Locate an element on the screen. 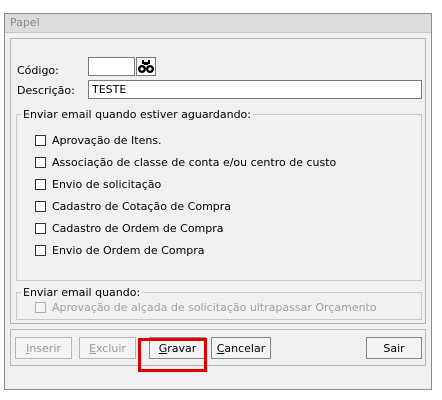  codigo-input is located at coordinates (111, 66).